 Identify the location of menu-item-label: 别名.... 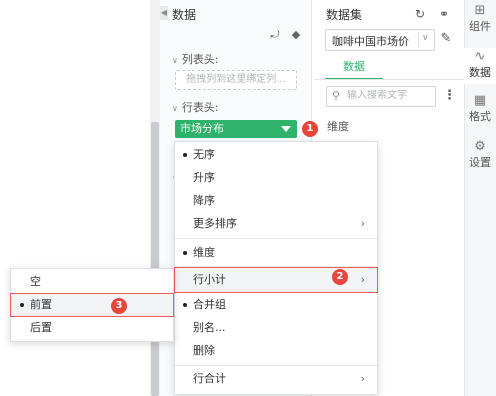
(209, 327).